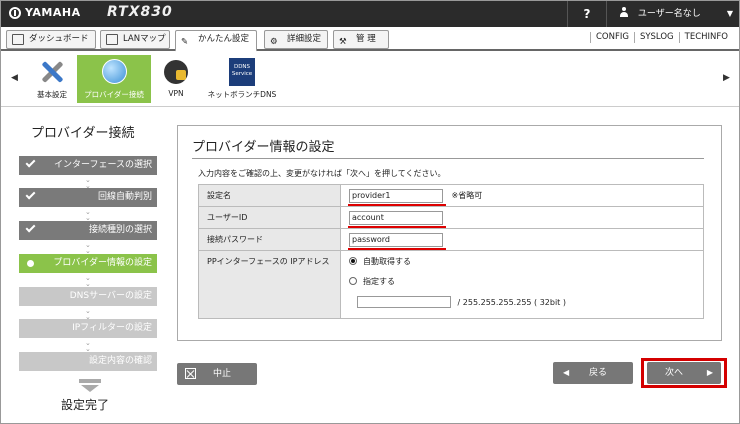  I want to click on ip-manual-option: 指定する, so click(526, 284).